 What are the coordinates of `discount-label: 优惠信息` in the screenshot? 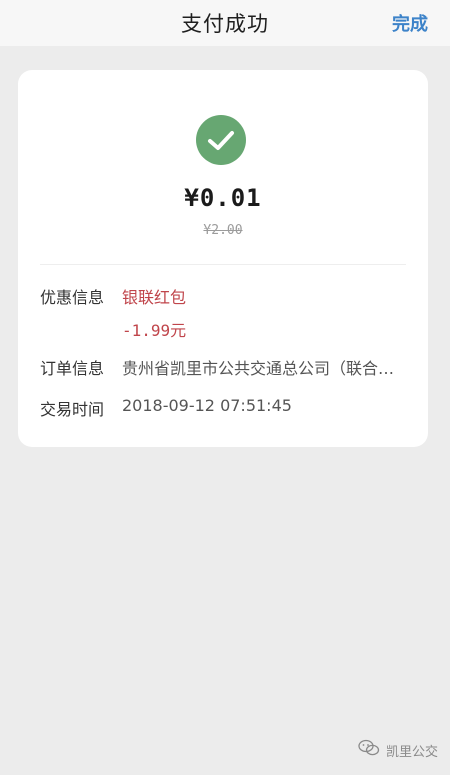 It's located at (72, 297).